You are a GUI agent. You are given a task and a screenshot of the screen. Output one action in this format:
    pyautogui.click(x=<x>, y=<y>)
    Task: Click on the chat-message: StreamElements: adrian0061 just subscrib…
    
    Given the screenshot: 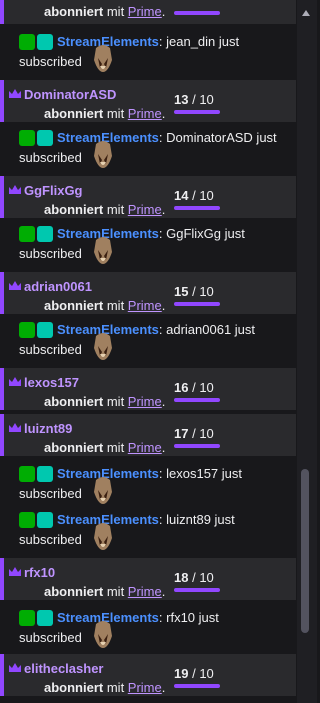 What is the action you would take?
    pyautogui.click(x=148, y=342)
    